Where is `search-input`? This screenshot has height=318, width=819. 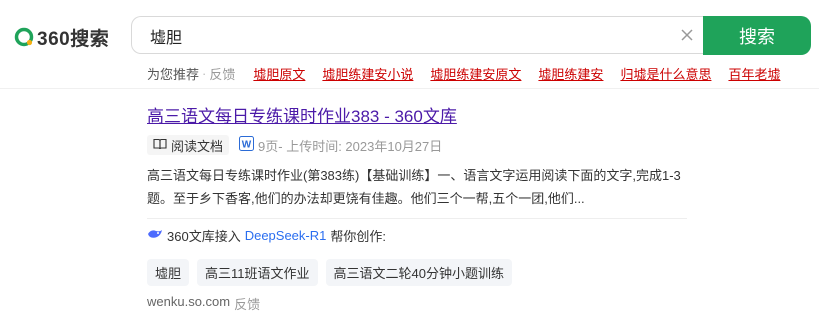
search-input is located at coordinates (253, 36).